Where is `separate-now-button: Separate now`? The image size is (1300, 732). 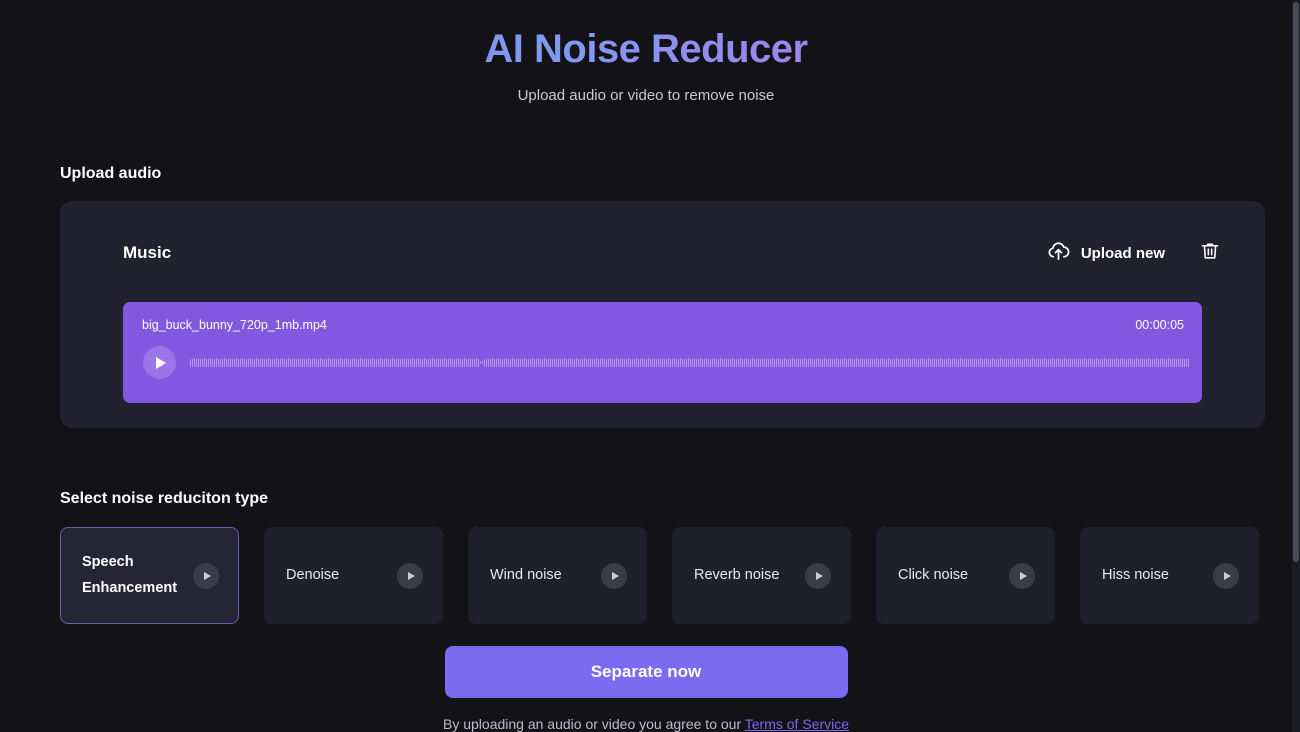
separate-now-button: Separate now is located at coordinates (646, 672).